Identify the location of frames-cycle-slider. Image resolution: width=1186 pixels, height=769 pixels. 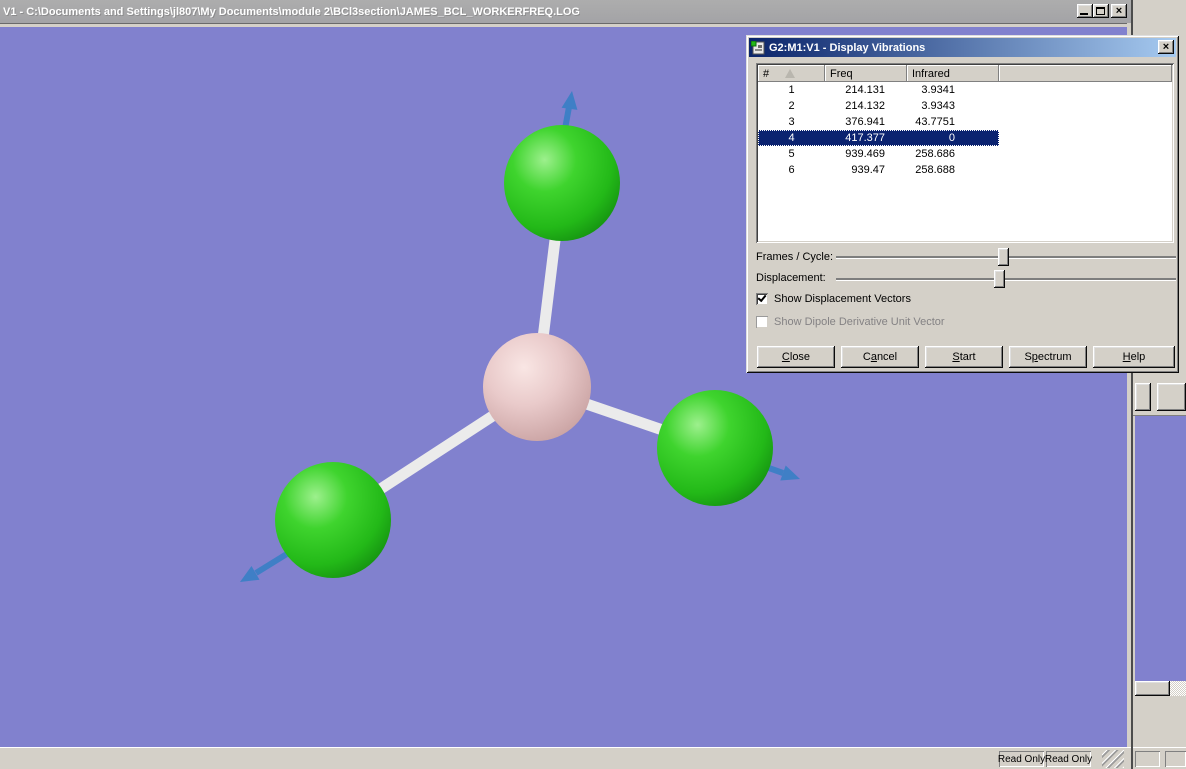
(1006, 257).